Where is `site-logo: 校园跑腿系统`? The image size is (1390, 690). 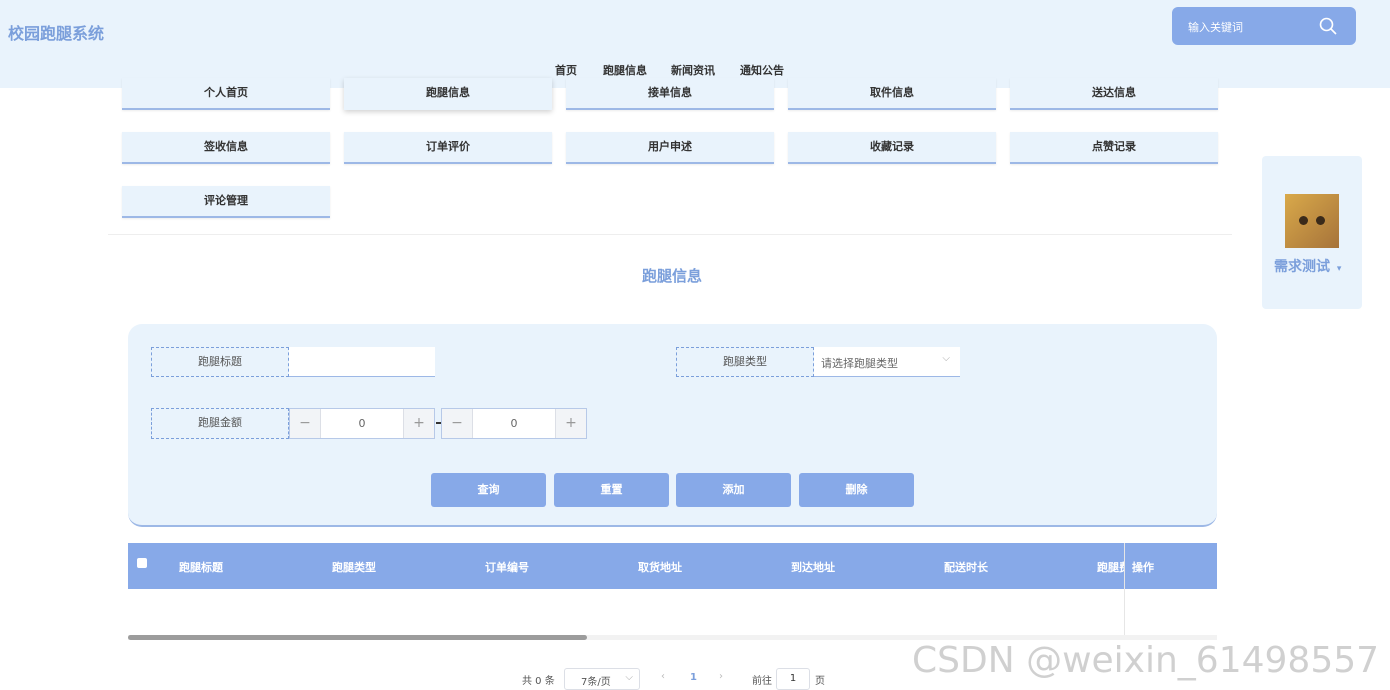 site-logo: 校园跑腿系统 is located at coordinates (56, 32).